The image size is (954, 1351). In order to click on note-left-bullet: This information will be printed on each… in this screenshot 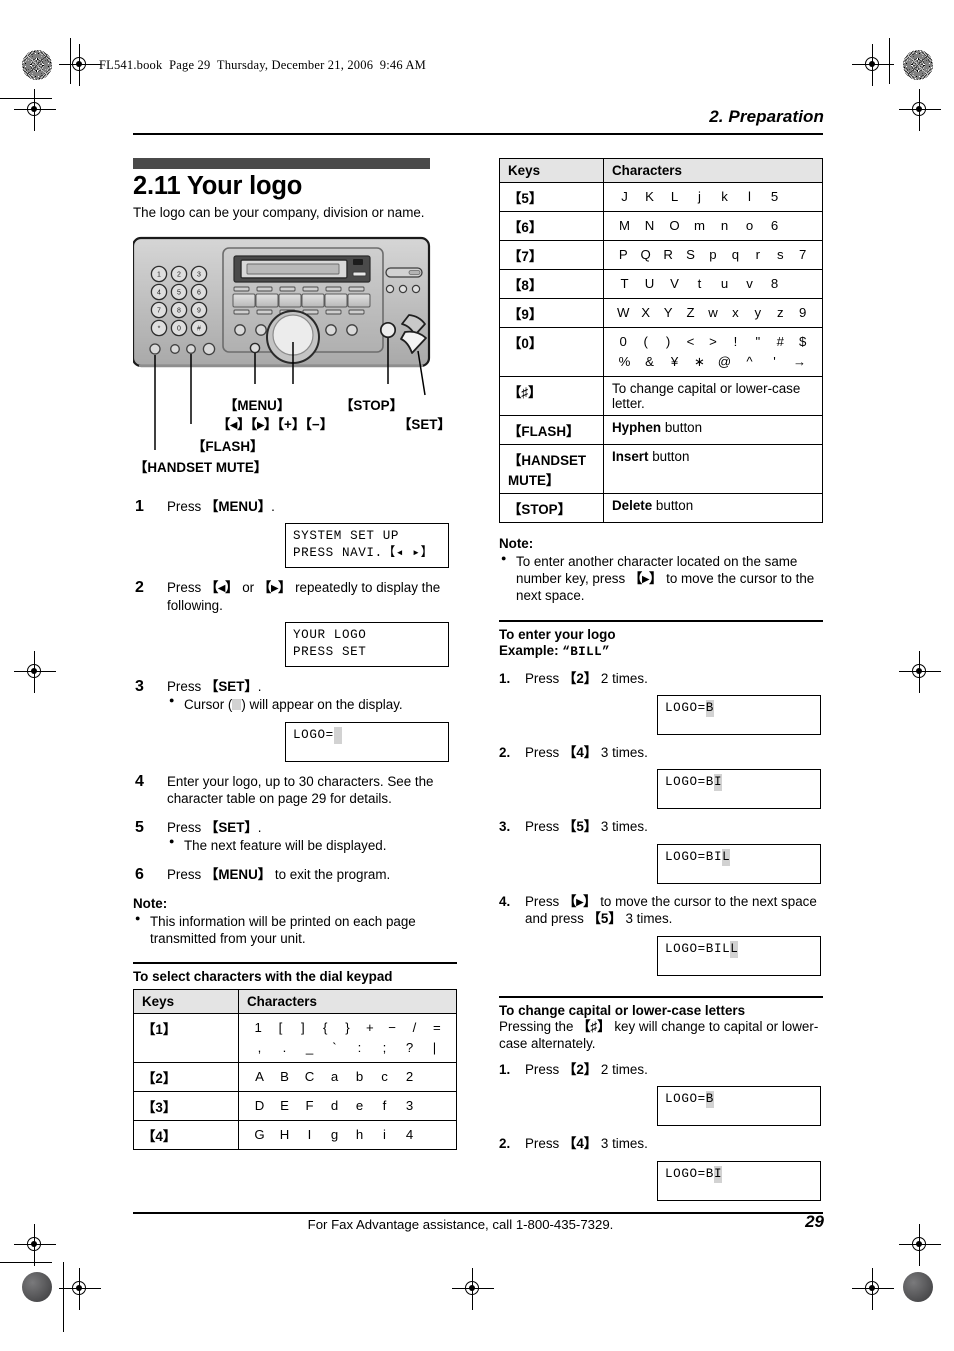, I will do `click(295, 930)`.